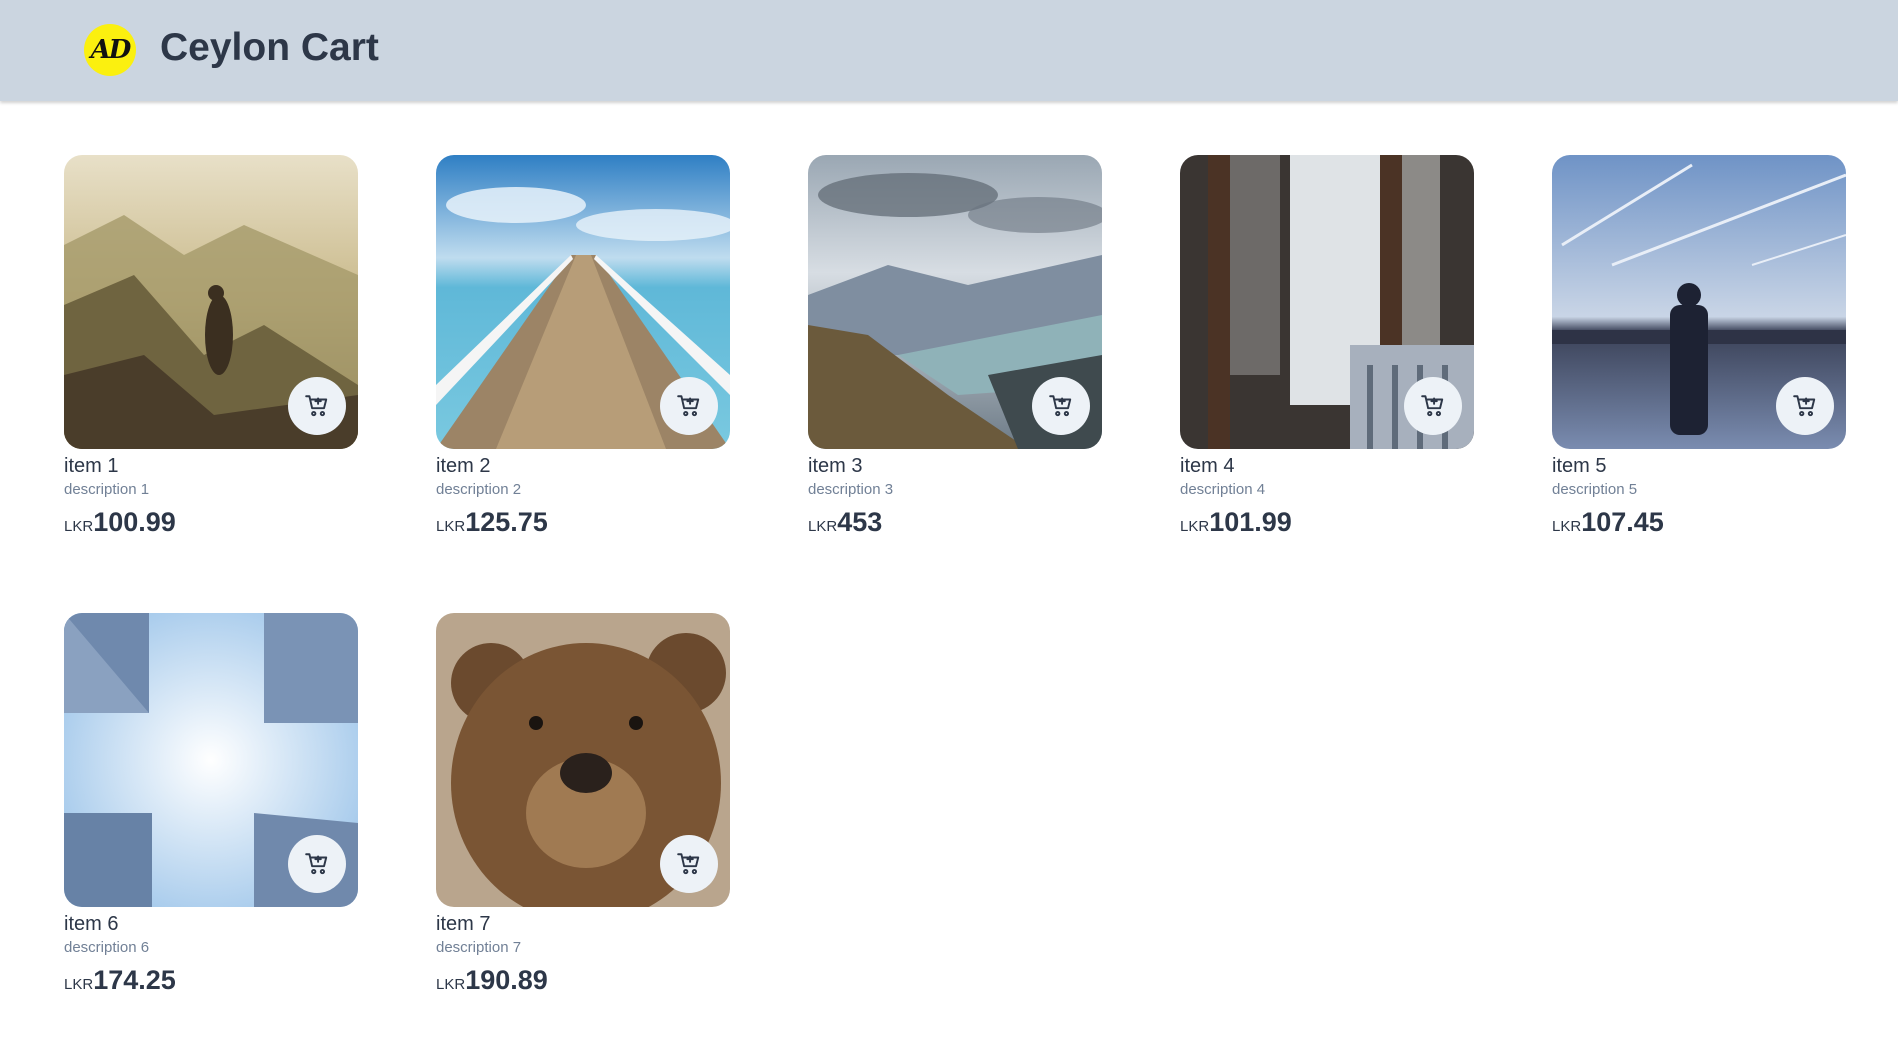 The height and width of the screenshot is (1055, 1898). What do you see at coordinates (110, 50) in the screenshot?
I see `logo: AD` at bounding box center [110, 50].